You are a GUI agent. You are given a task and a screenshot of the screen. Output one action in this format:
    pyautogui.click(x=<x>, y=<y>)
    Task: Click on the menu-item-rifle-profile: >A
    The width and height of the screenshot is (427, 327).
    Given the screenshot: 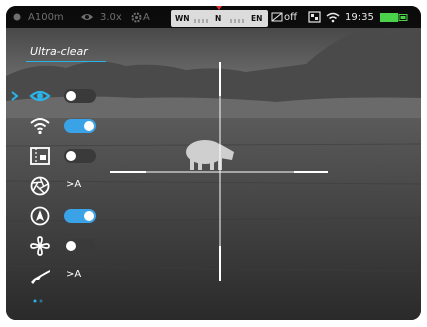 What is the action you would take?
    pyautogui.click(x=61, y=276)
    